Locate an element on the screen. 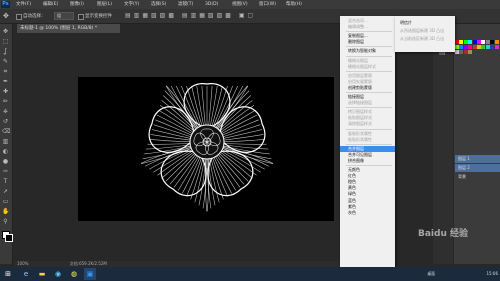 The width and height of the screenshot is (500, 281). flower-artwork is located at coordinates (207, 147).